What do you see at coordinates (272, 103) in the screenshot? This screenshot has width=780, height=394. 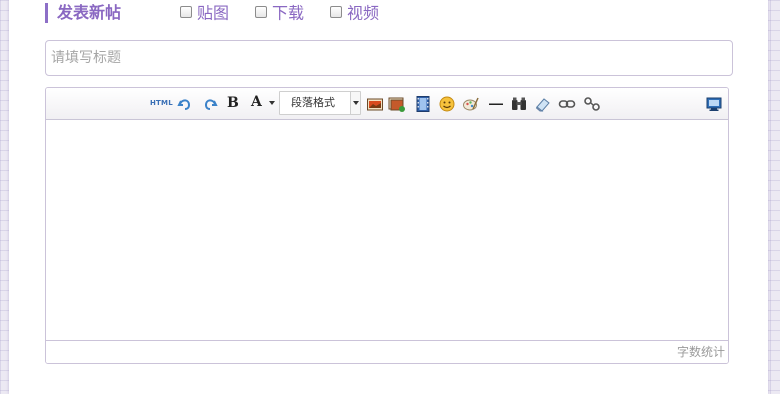 I see `font-color-dropdown-icon` at bounding box center [272, 103].